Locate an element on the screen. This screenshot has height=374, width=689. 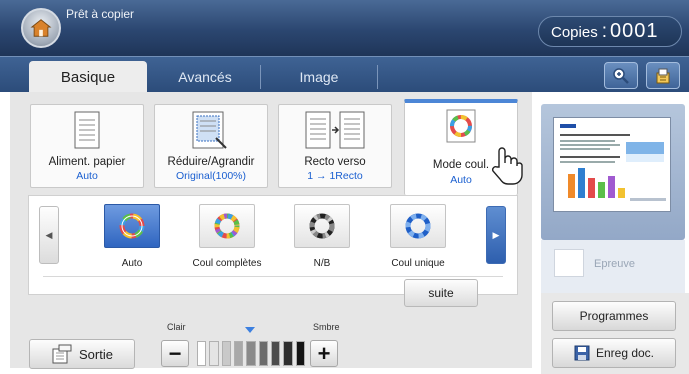
option-full-color-label: Coul complètes is located at coordinates (227, 263).